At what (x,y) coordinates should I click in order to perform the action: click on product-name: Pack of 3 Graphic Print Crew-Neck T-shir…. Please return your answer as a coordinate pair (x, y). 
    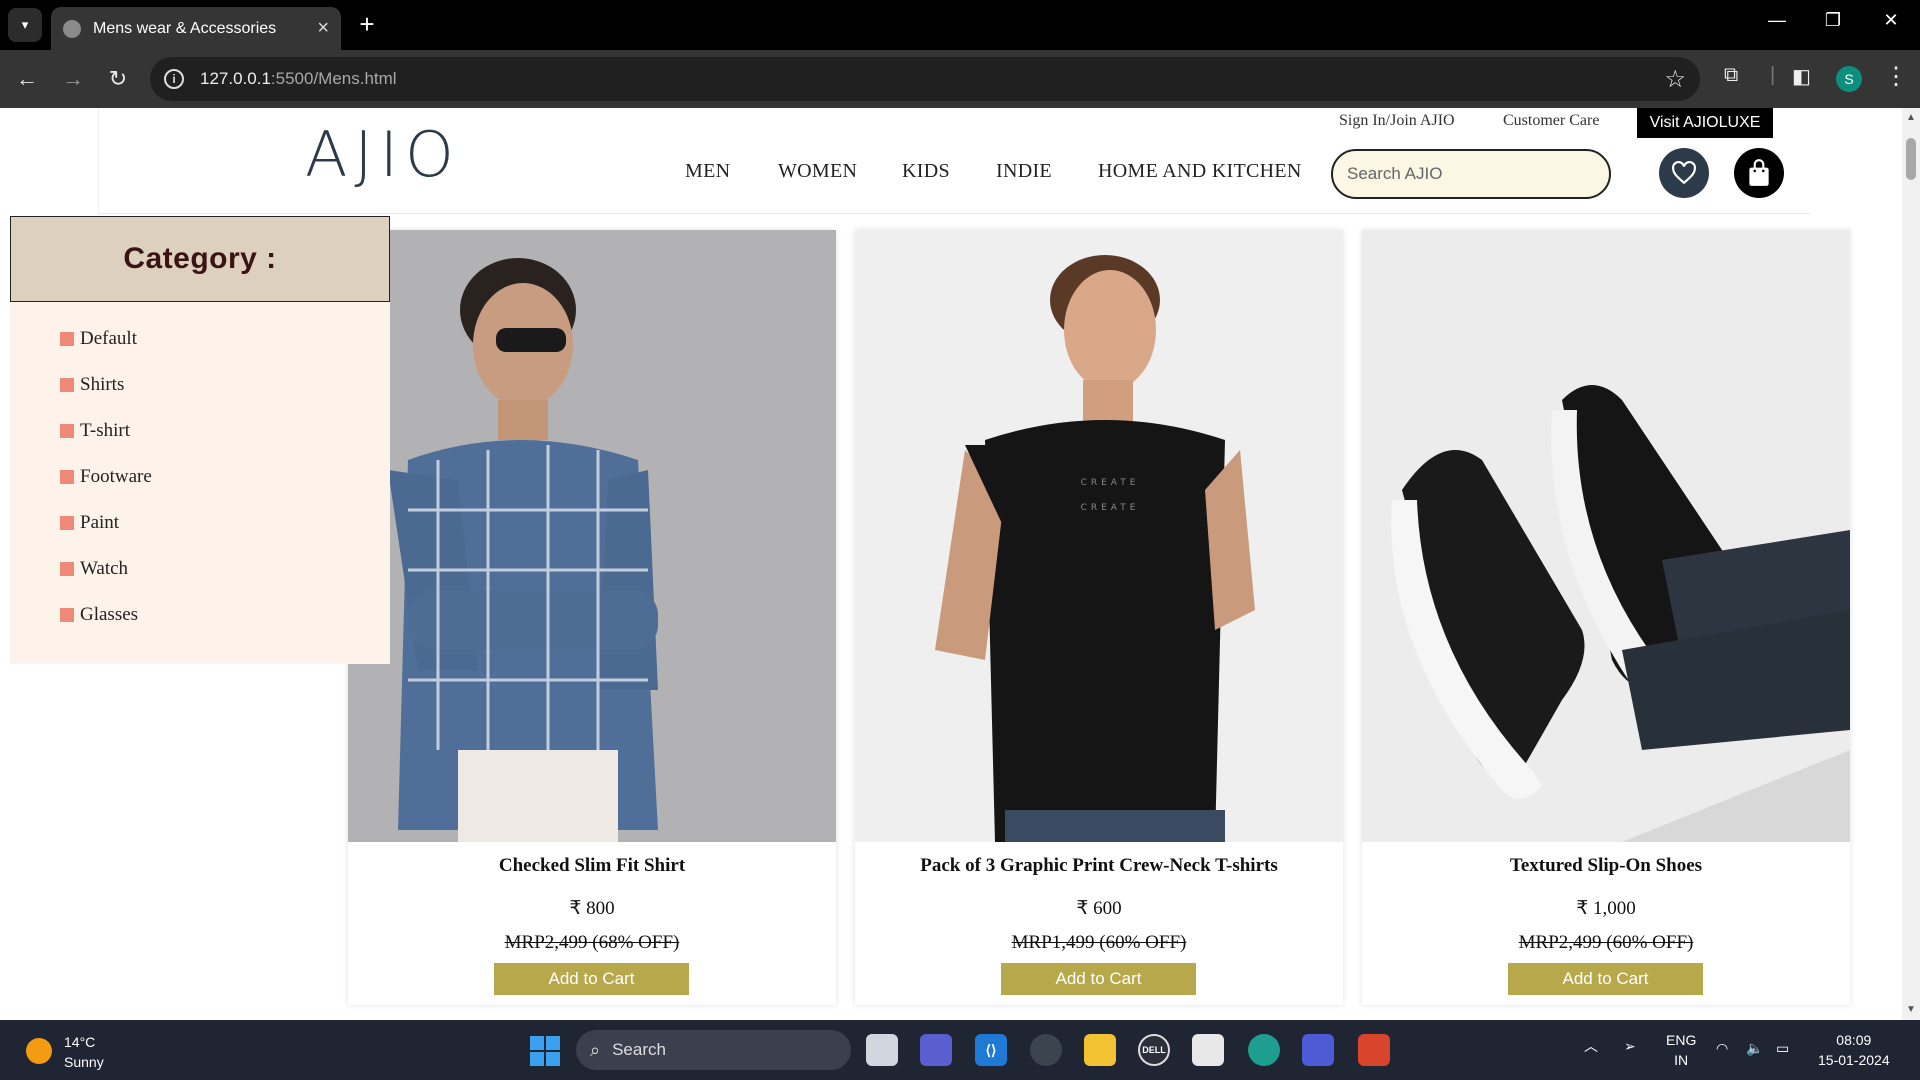
    Looking at the image, I should click on (1099, 866).